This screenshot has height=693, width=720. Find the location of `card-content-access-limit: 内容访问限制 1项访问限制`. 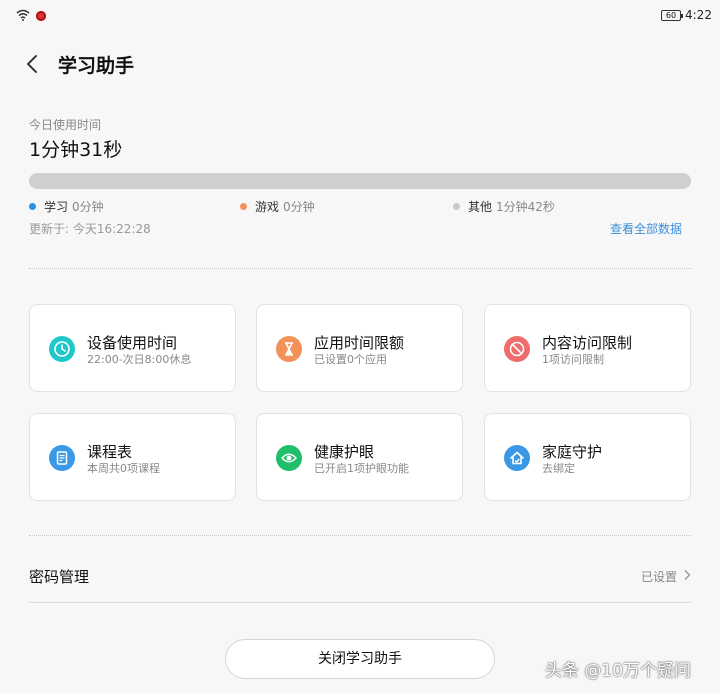

card-content-access-limit: 内容访问限制 1项访问限制 is located at coordinates (587, 348).